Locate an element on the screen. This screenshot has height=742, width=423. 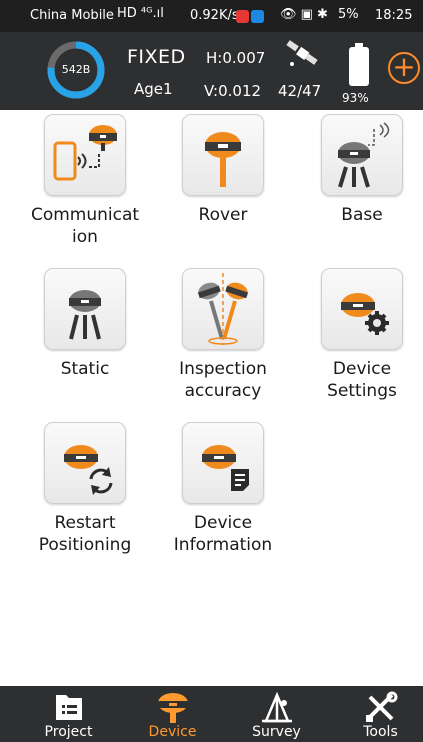
storage-ring: 542B is located at coordinates (76, 70).